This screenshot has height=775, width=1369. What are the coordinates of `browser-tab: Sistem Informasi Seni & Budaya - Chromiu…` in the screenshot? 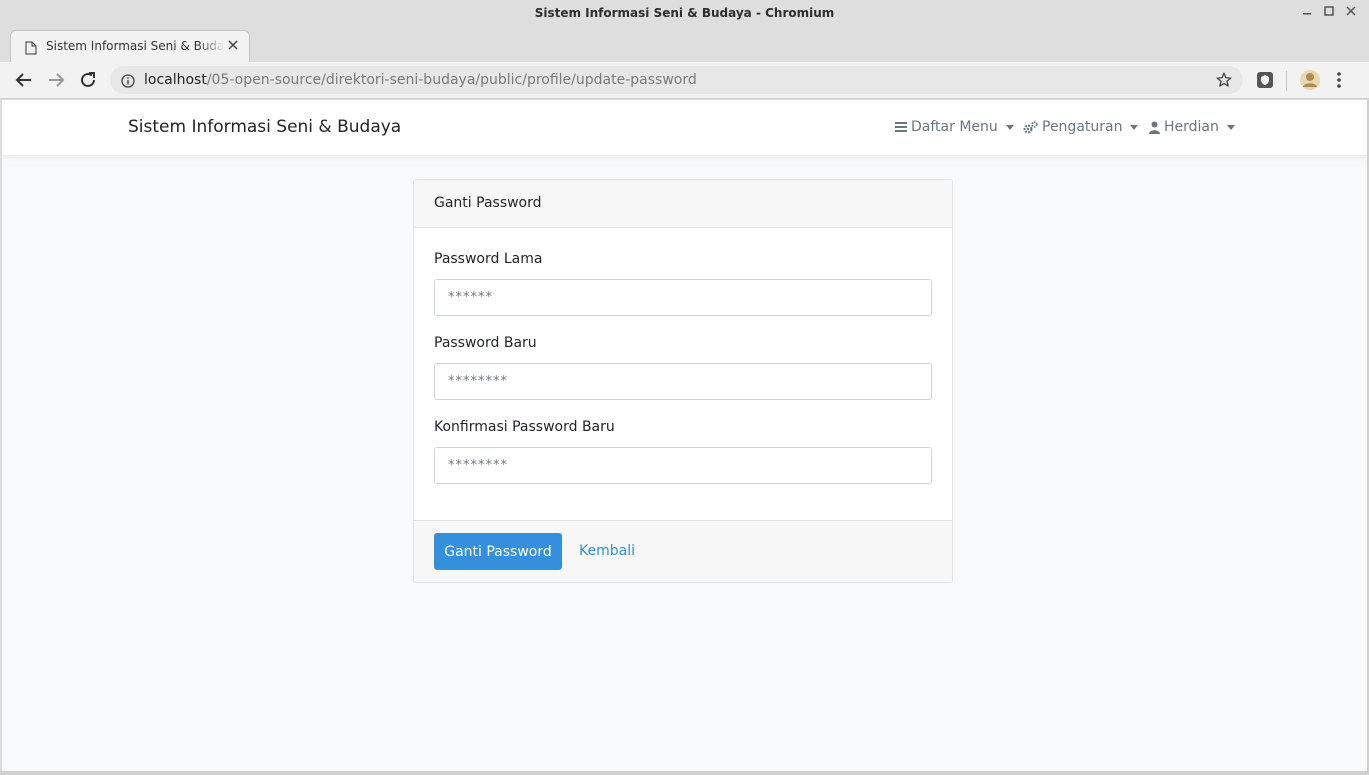 It's located at (130, 46).